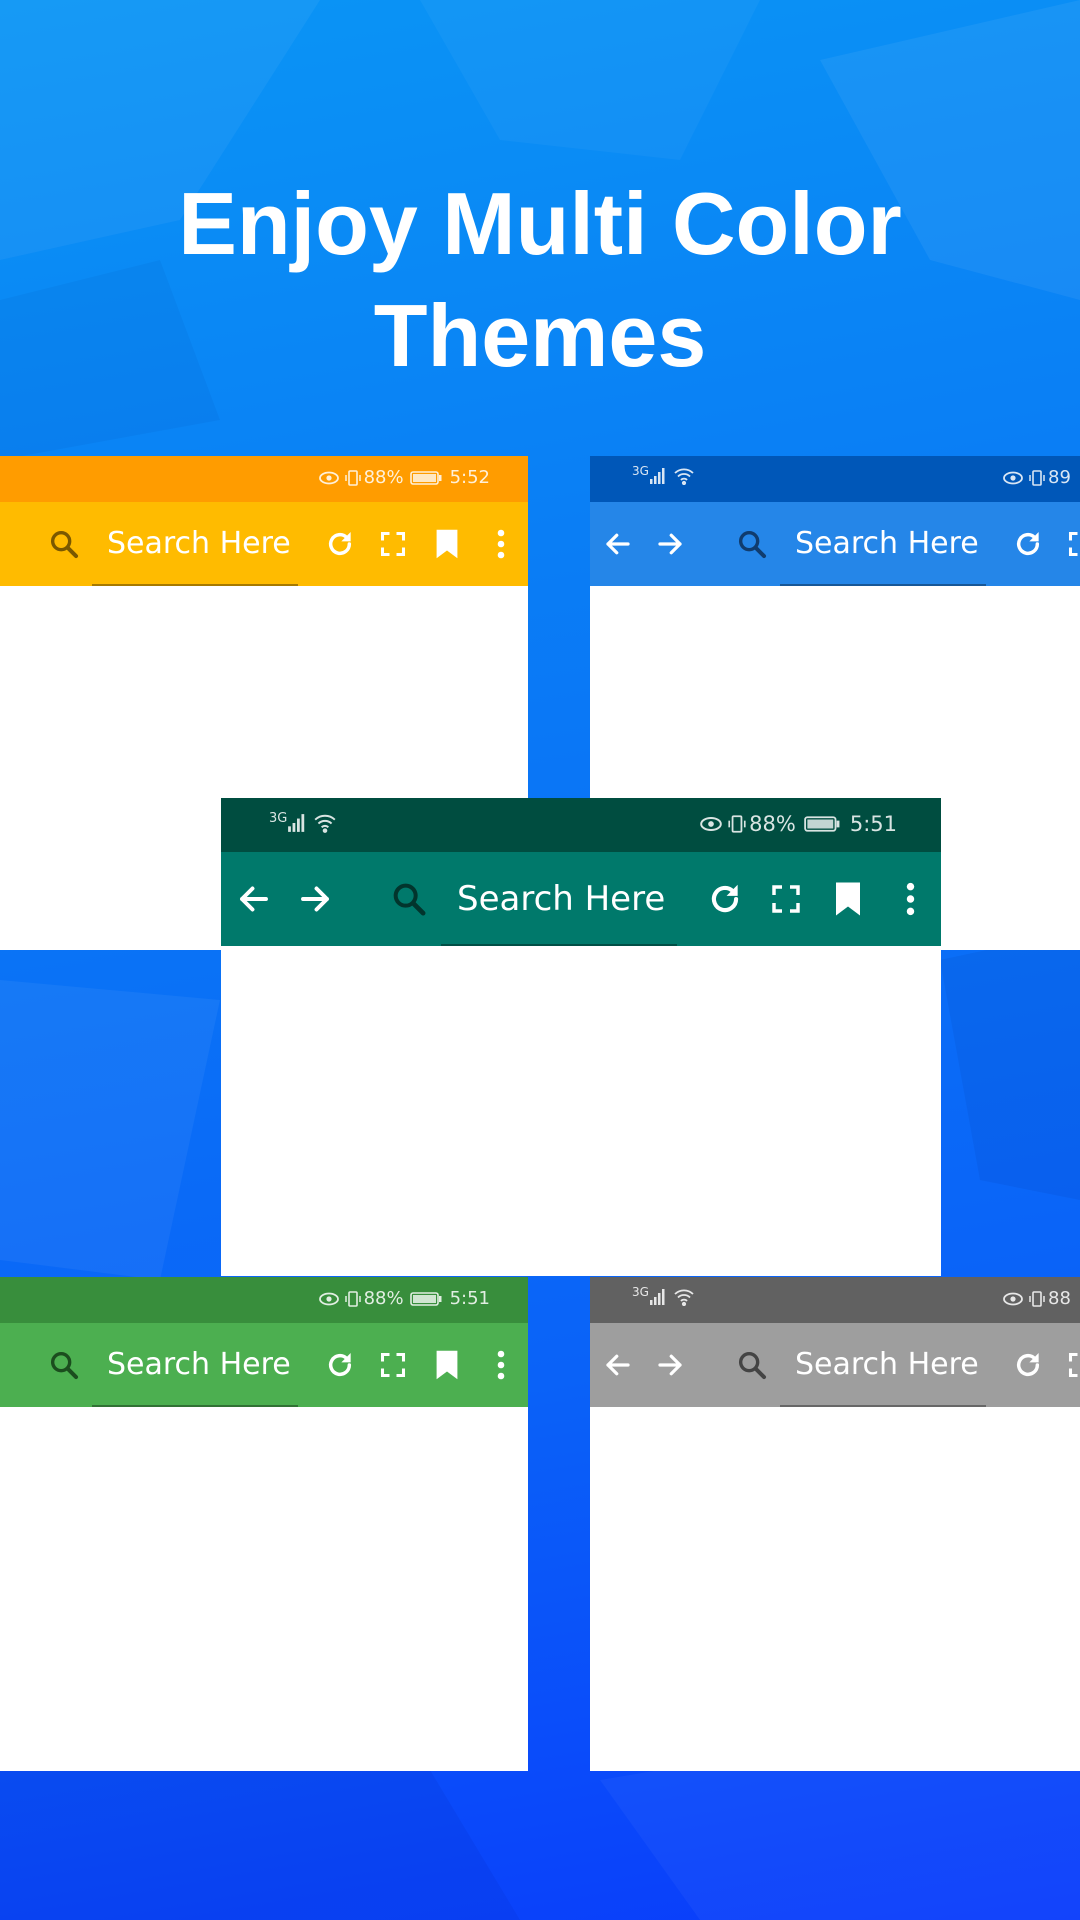 The height and width of the screenshot is (1920, 1080). I want to click on status-right: 88, so click(1036, 1298).